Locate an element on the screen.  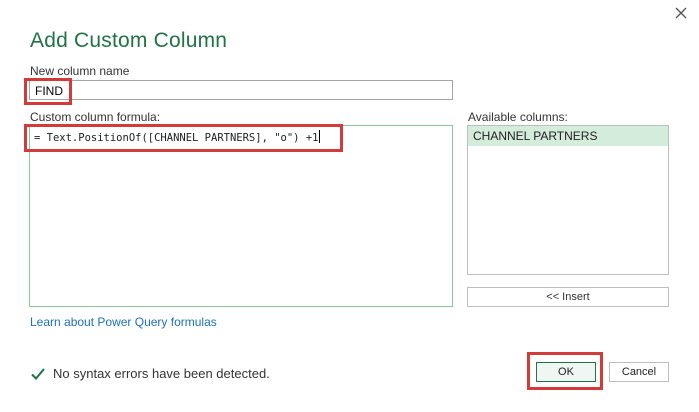
ok-button: OK is located at coordinates (566, 372).